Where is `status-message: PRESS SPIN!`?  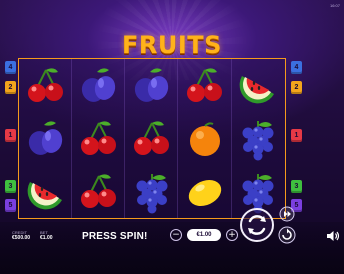
status-message: PRESS SPIN! is located at coordinates (115, 236).